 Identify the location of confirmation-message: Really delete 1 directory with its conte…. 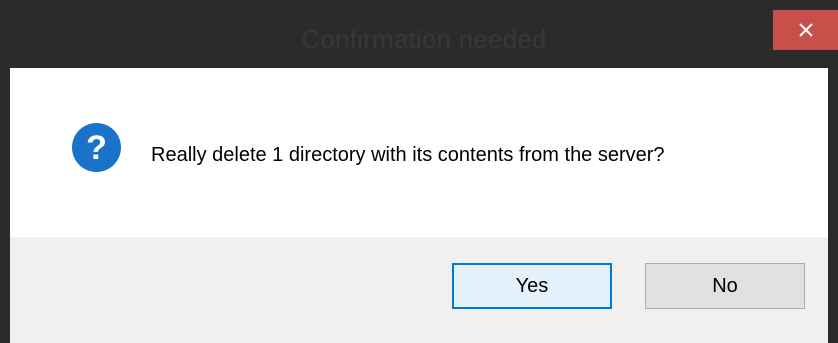
(408, 155).